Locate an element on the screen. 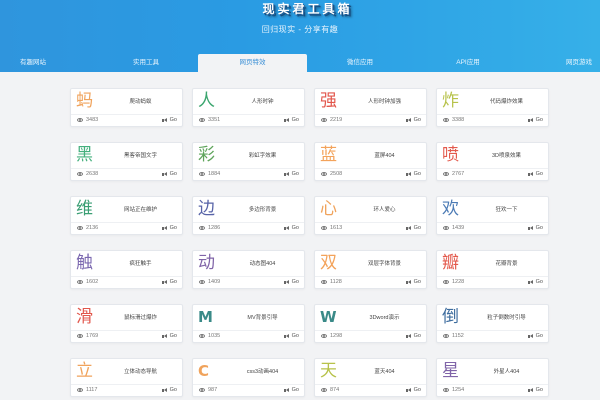 The height and width of the screenshot is (400, 600). card-title: css3动画404 is located at coordinates (262, 372).